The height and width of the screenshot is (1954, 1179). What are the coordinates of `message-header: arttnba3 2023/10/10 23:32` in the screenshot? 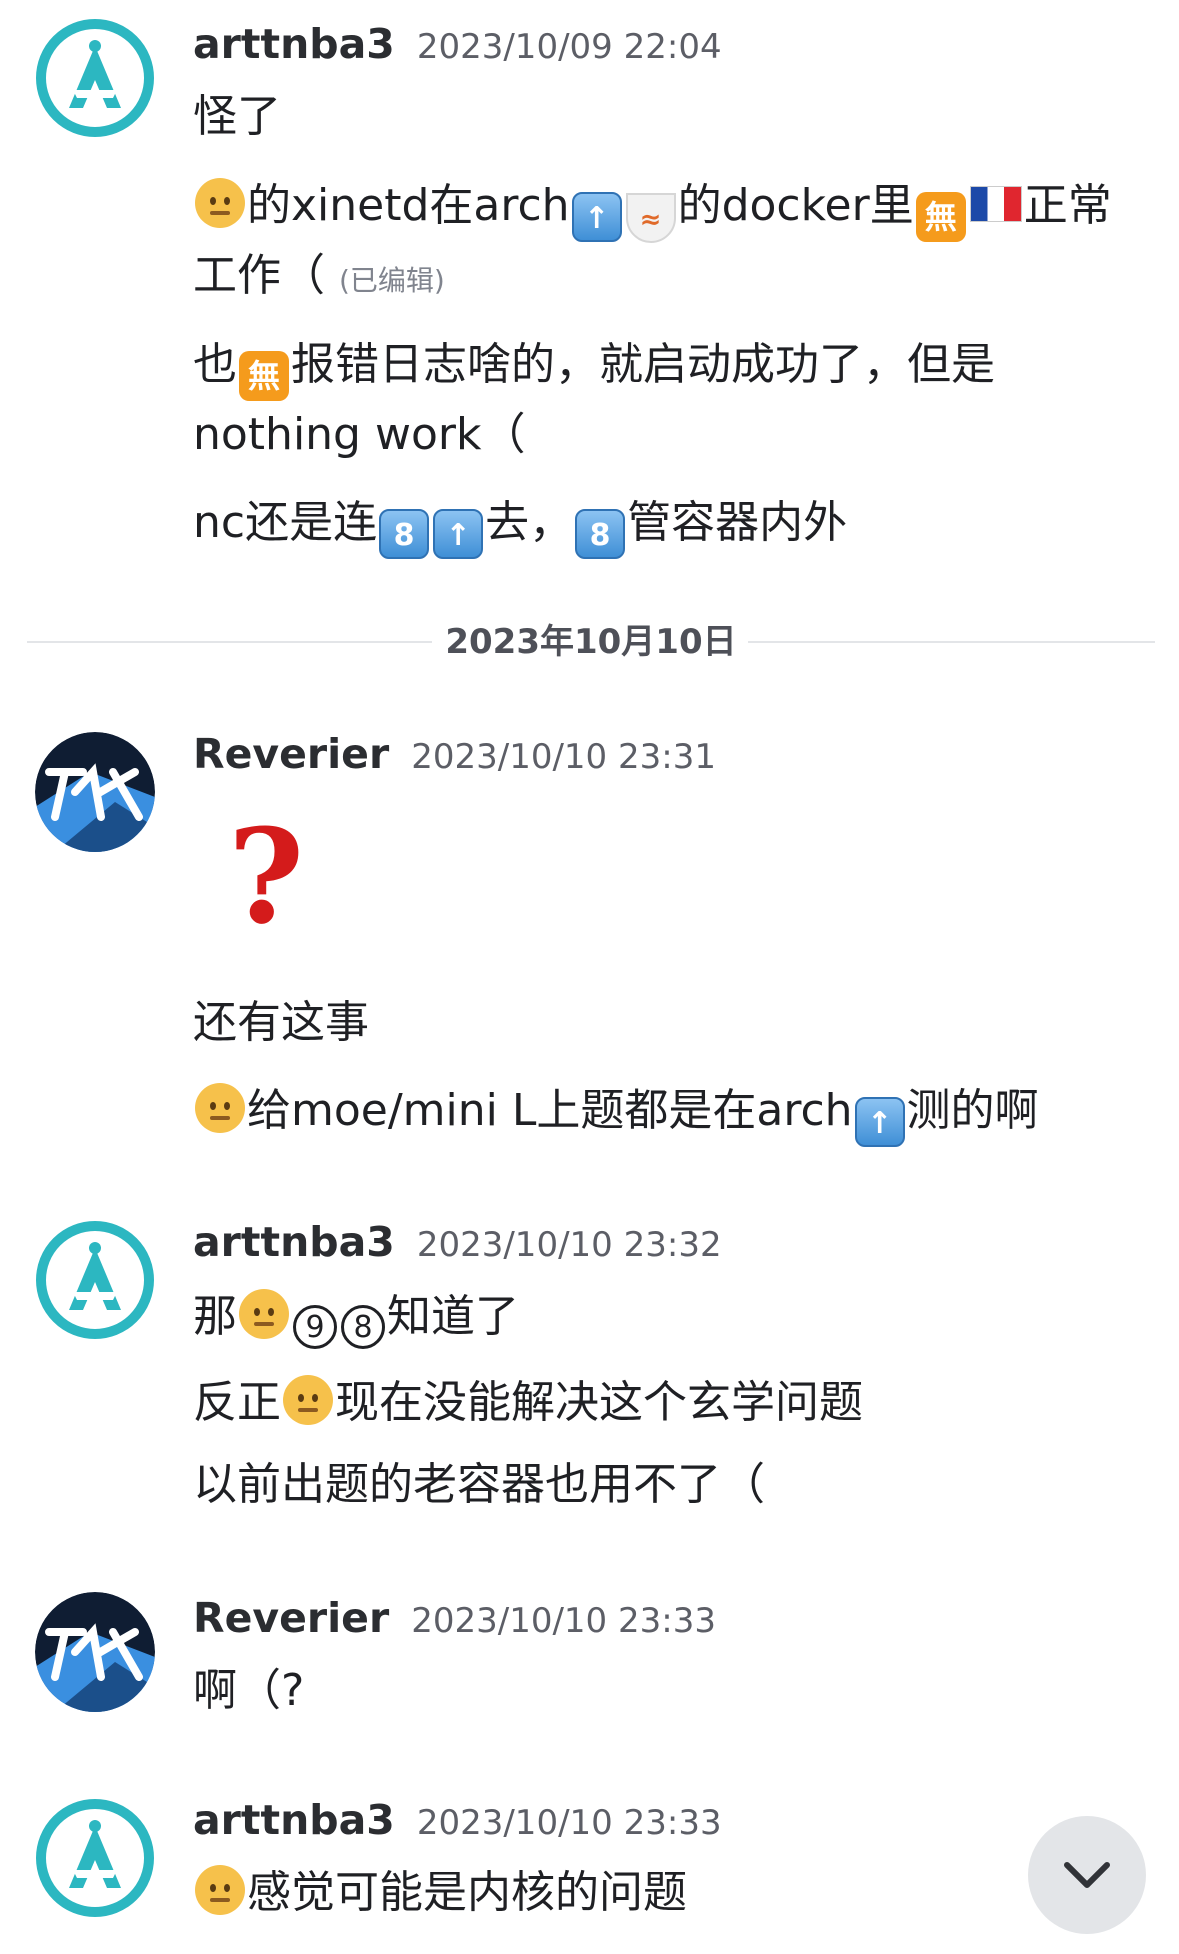 It's located at (457, 1242).